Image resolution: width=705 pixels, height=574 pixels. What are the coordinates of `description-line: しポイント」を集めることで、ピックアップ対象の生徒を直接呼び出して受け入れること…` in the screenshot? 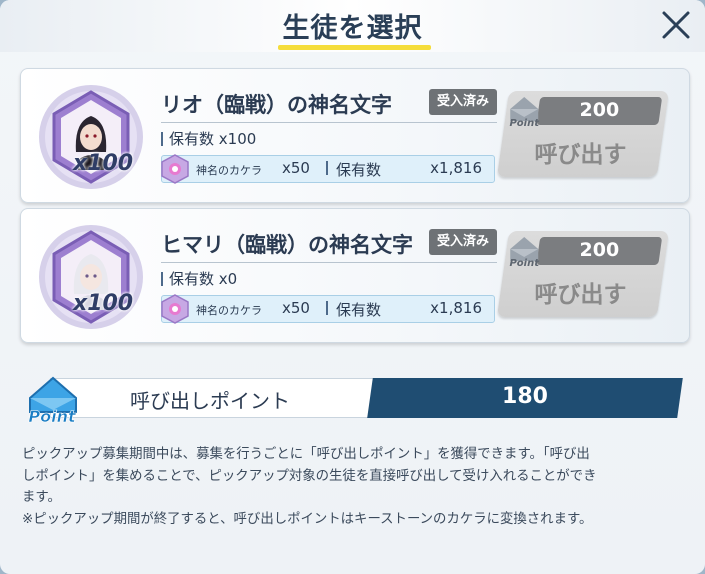 It's located at (309, 476).